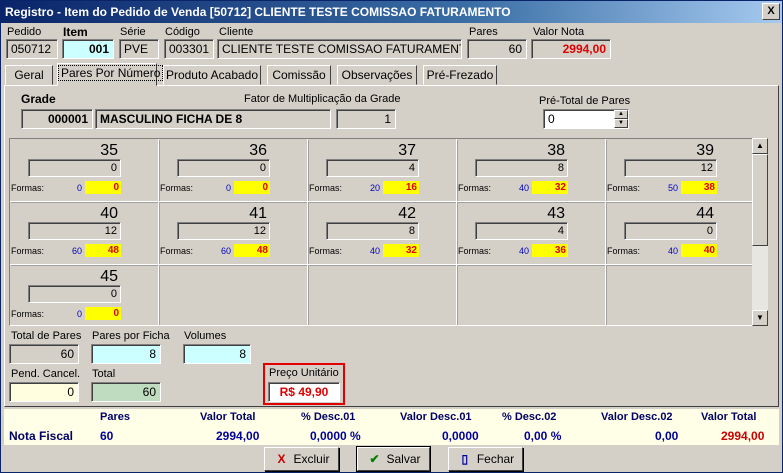 Image resolution: width=783 pixels, height=473 pixels. Describe the element at coordinates (495, 459) in the screenshot. I see `fechar-label: Fechar` at that location.